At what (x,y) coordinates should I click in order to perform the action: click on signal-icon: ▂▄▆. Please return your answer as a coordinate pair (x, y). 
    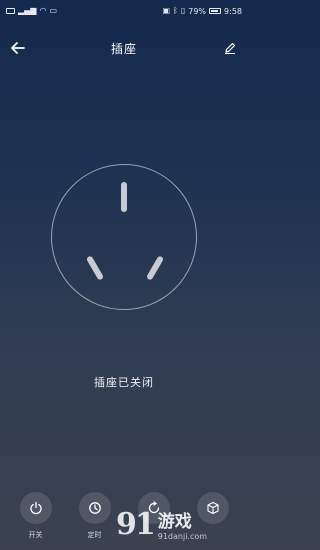
    Looking at the image, I should click on (27, 10).